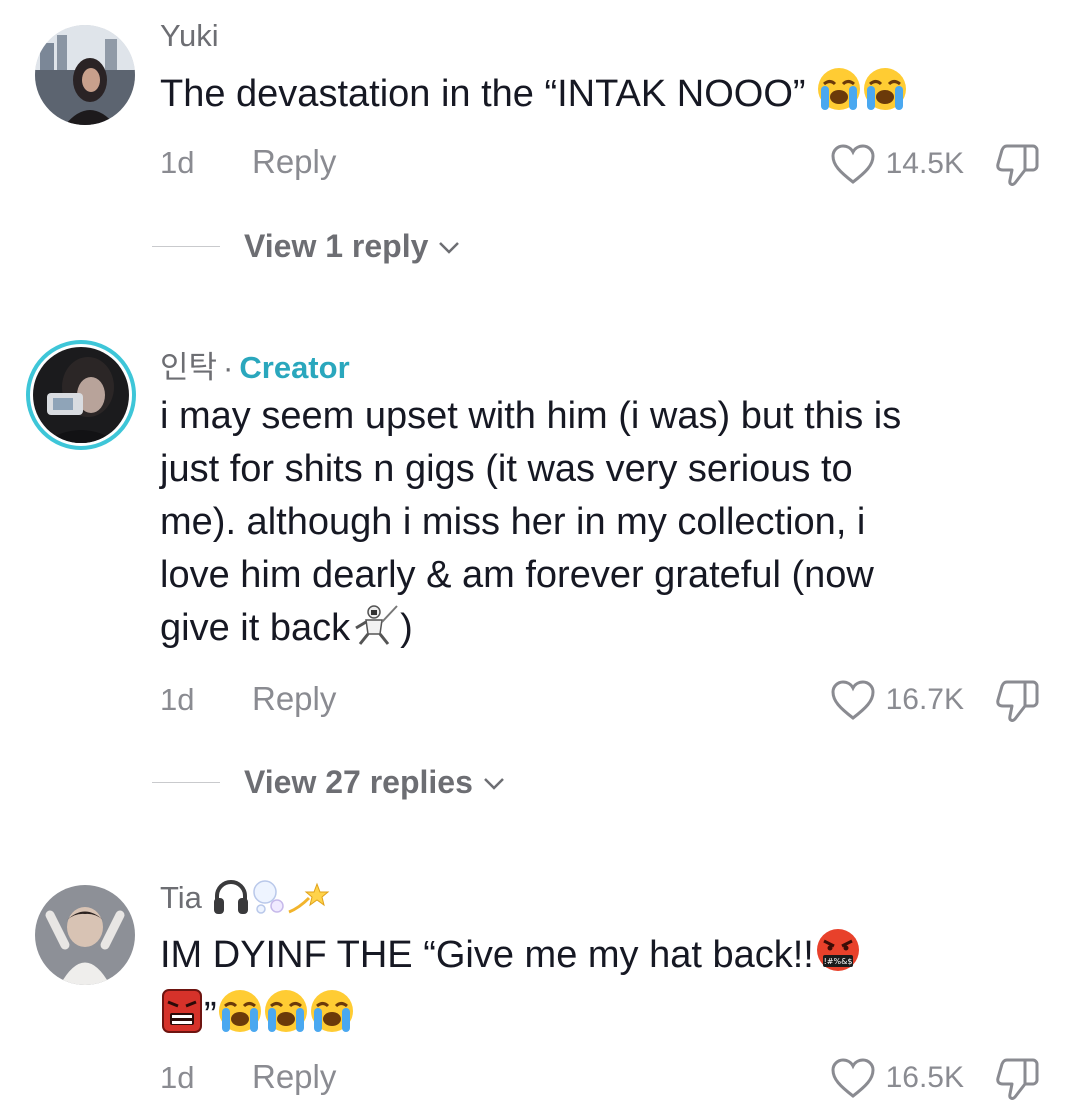  I want to click on like-button: 16.5K, so click(897, 1078).